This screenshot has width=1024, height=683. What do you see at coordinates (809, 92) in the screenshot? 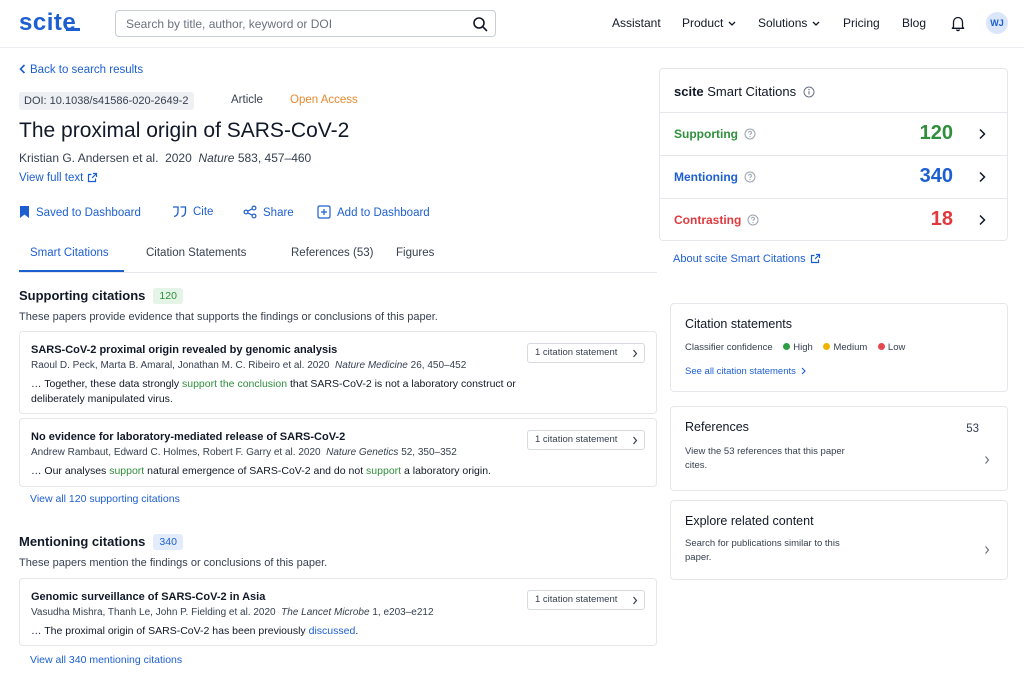
I see `info-icon` at bounding box center [809, 92].